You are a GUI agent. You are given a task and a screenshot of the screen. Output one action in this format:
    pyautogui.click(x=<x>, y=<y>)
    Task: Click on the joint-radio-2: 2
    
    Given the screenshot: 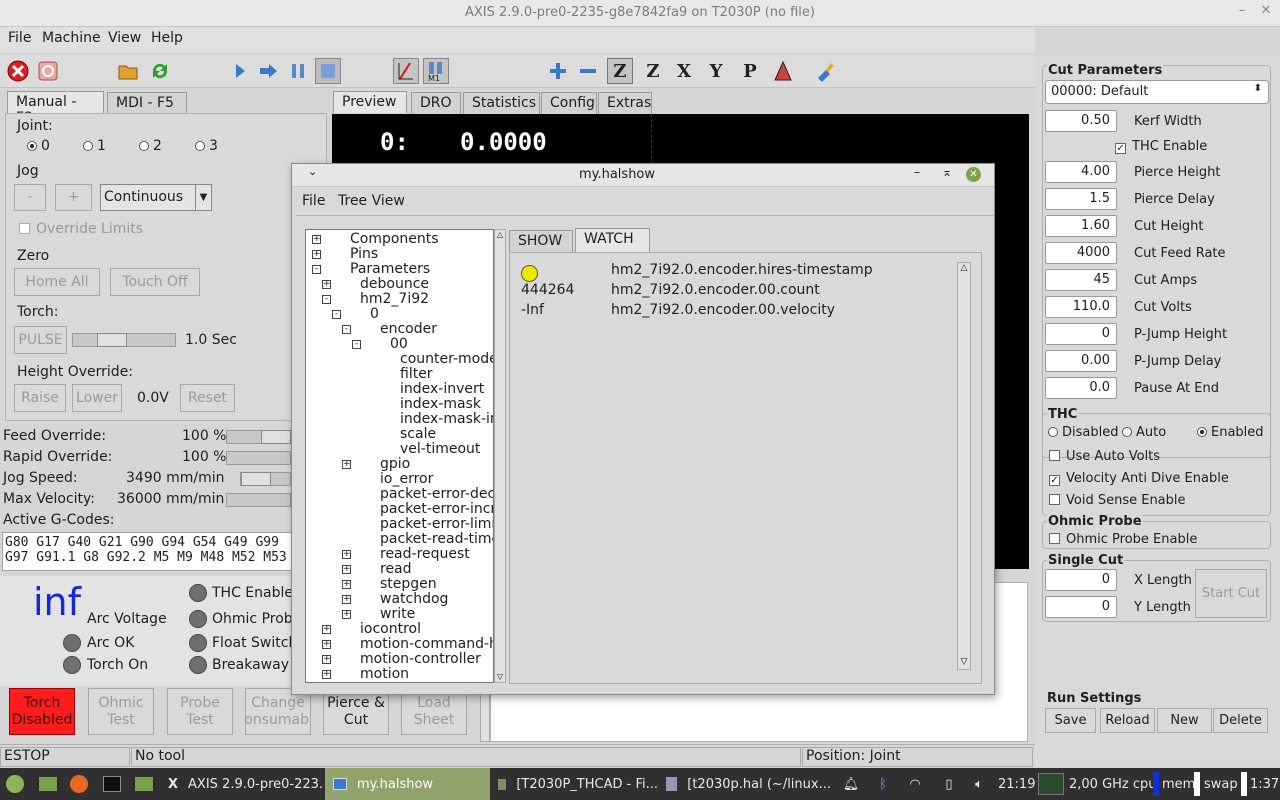 What is the action you would take?
    pyautogui.click(x=150, y=146)
    